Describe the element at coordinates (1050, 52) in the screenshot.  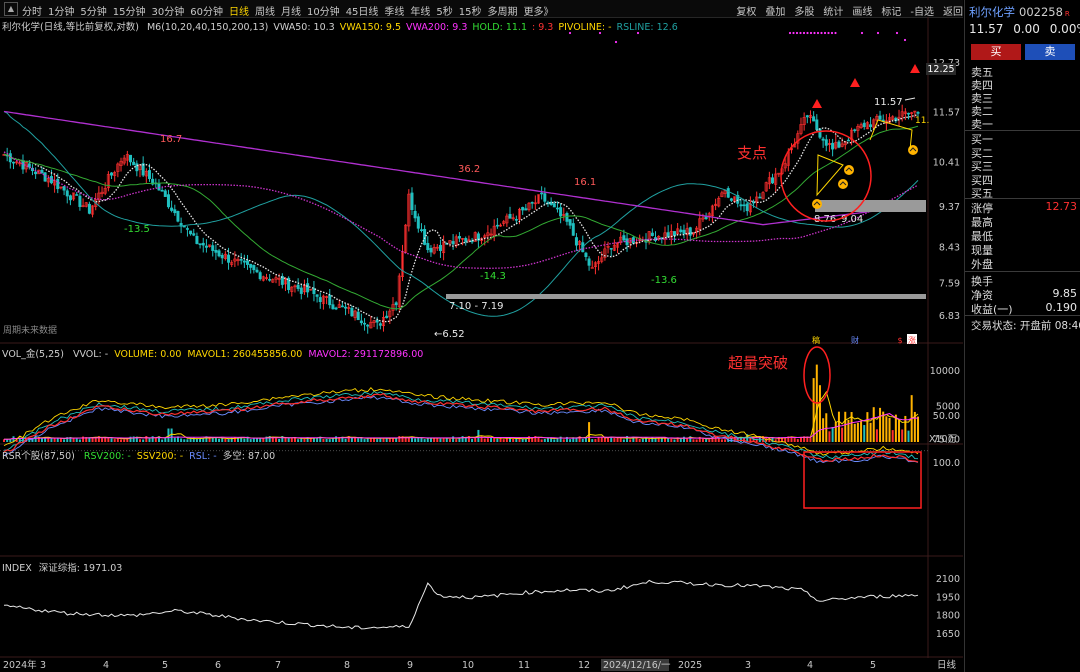
I see `sell-button: 卖` at that location.